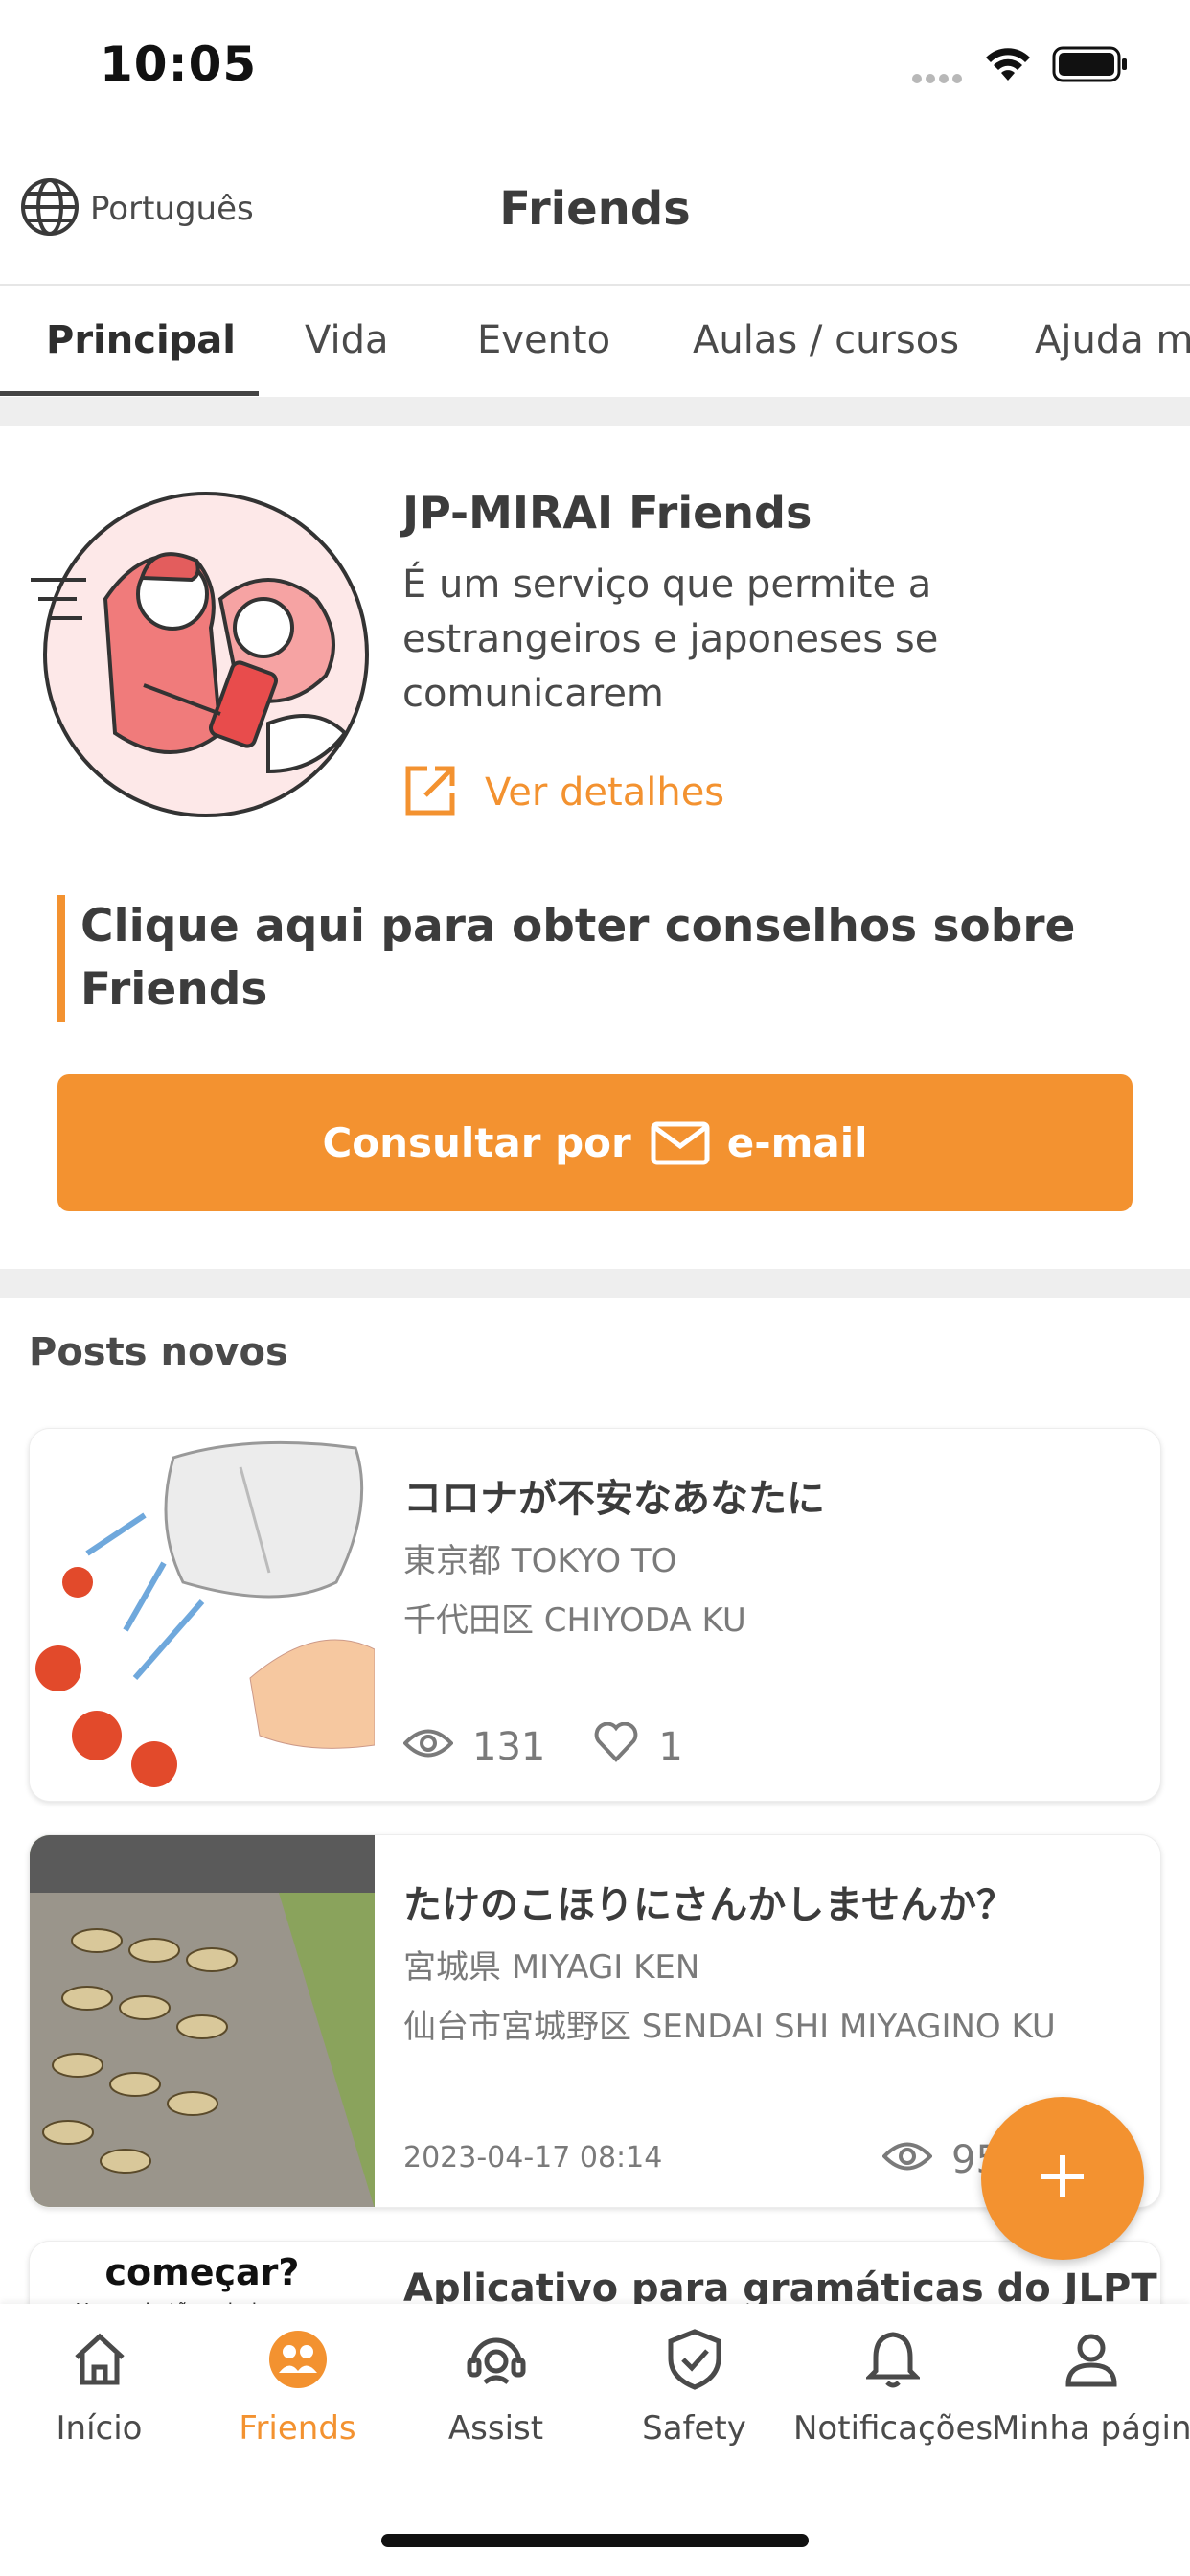  Describe the element at coordinates (476, 1142) in the screenshot. I see `consult-prefix: Consultar por` at that location.